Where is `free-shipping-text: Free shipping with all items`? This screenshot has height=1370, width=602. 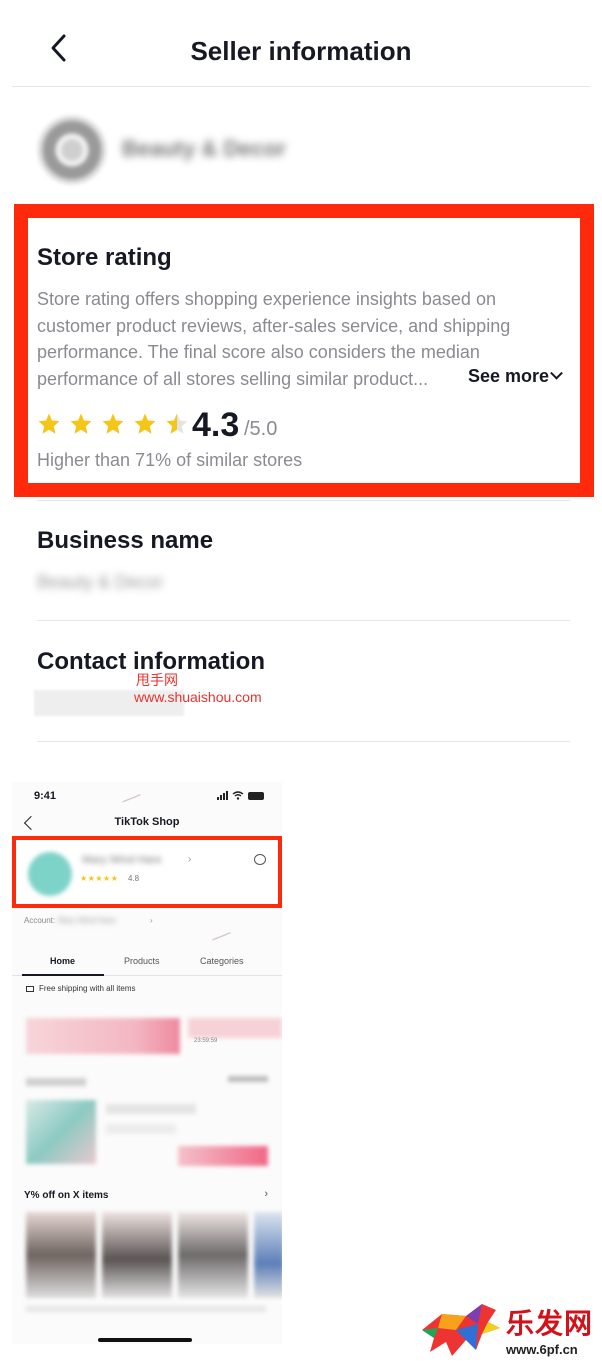
free-shipping-text: Free shipping with all items is located at coordinates (87, 988).